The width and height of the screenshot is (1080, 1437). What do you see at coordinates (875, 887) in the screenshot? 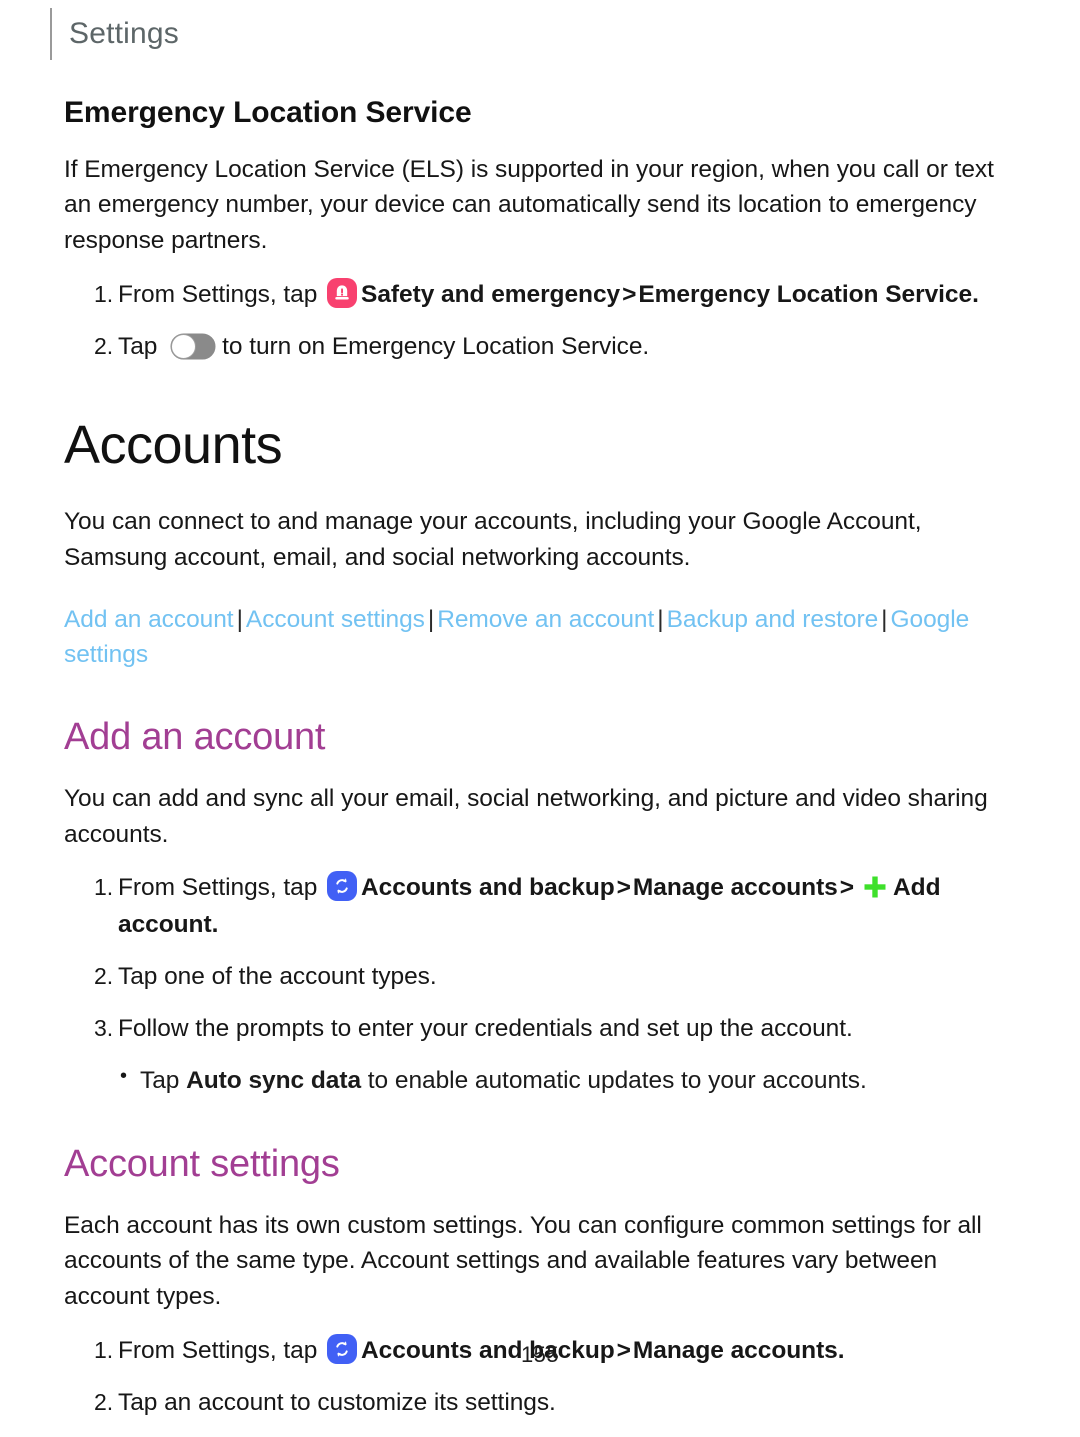
I see `plus-icon` at bounding box center [875, 887].